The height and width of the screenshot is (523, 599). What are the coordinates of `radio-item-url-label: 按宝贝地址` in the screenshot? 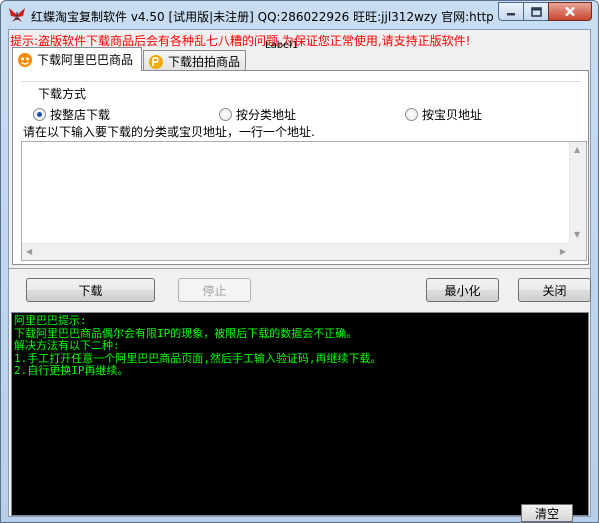 It's located at (452, 115).